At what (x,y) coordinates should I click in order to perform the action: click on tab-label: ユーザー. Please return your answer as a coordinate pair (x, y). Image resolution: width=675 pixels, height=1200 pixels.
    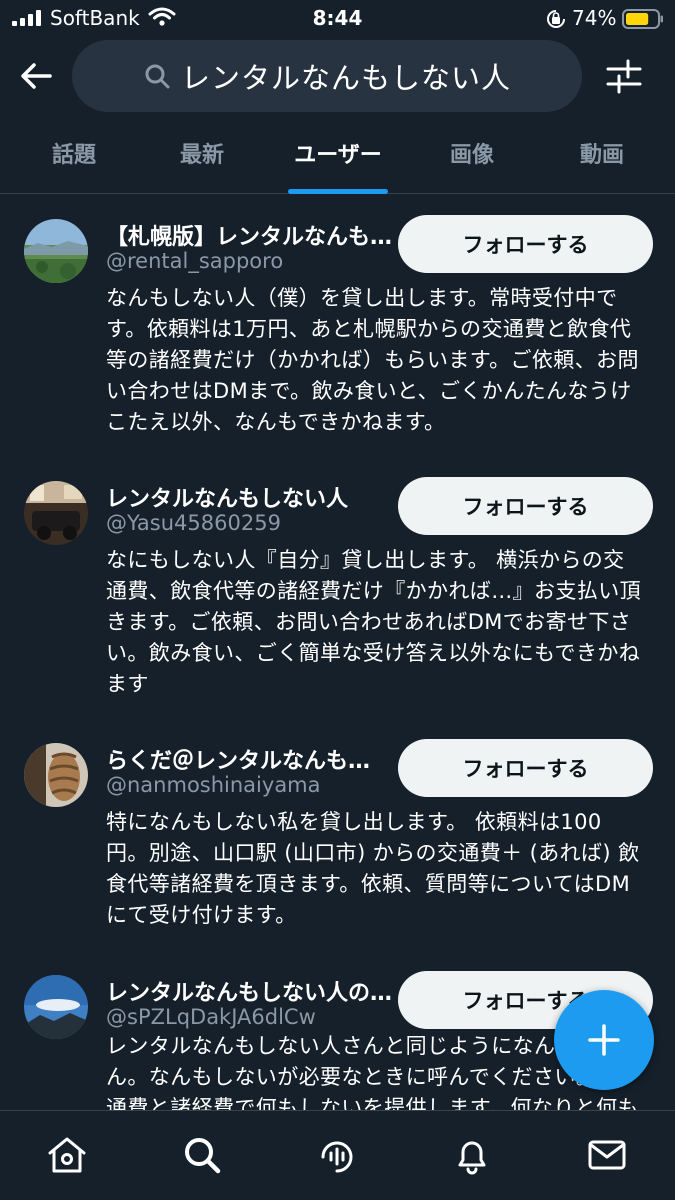
    Looking at the image, I should click on (338, 155).